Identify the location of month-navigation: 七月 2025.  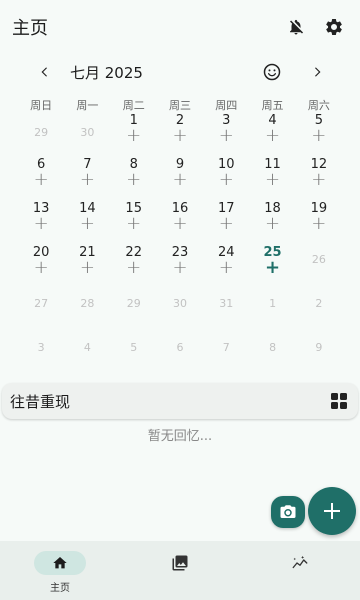
(180, 72).